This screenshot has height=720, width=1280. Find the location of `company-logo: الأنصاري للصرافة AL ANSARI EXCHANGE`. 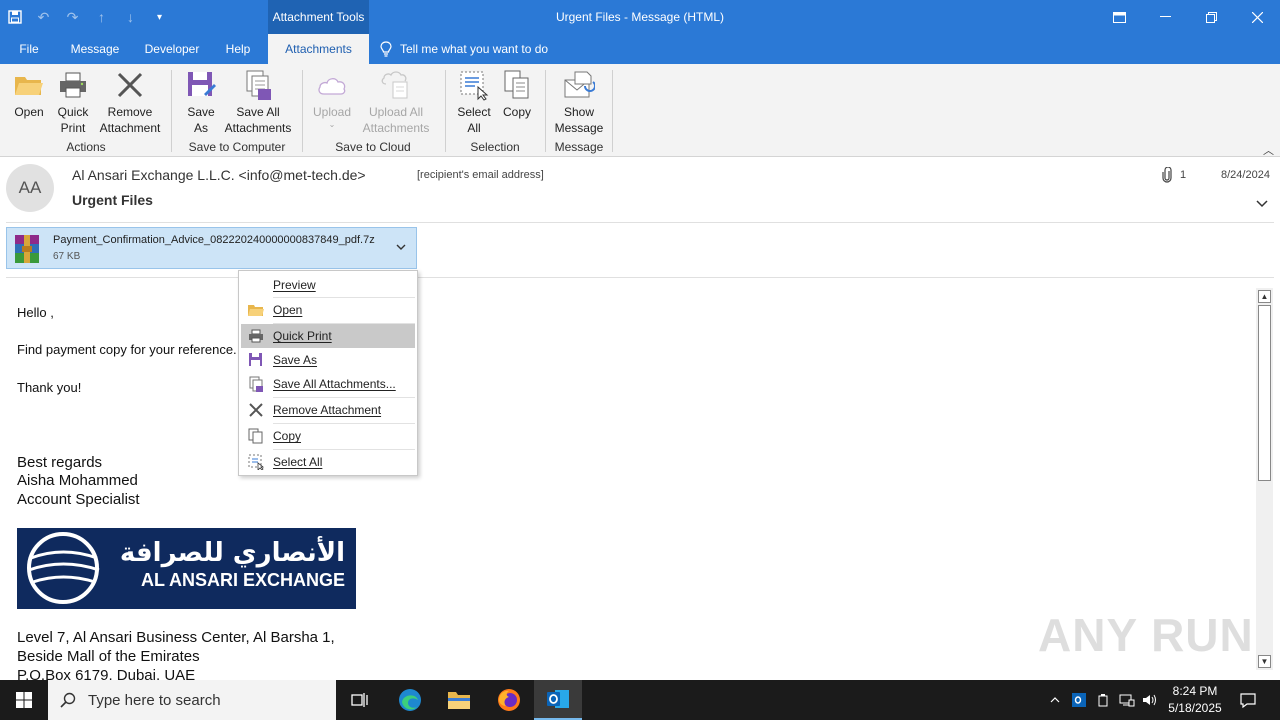

company-logo: الأنصاري للصرافة AL ANSARI EXCHANGE is located at coordinates (186, 568).